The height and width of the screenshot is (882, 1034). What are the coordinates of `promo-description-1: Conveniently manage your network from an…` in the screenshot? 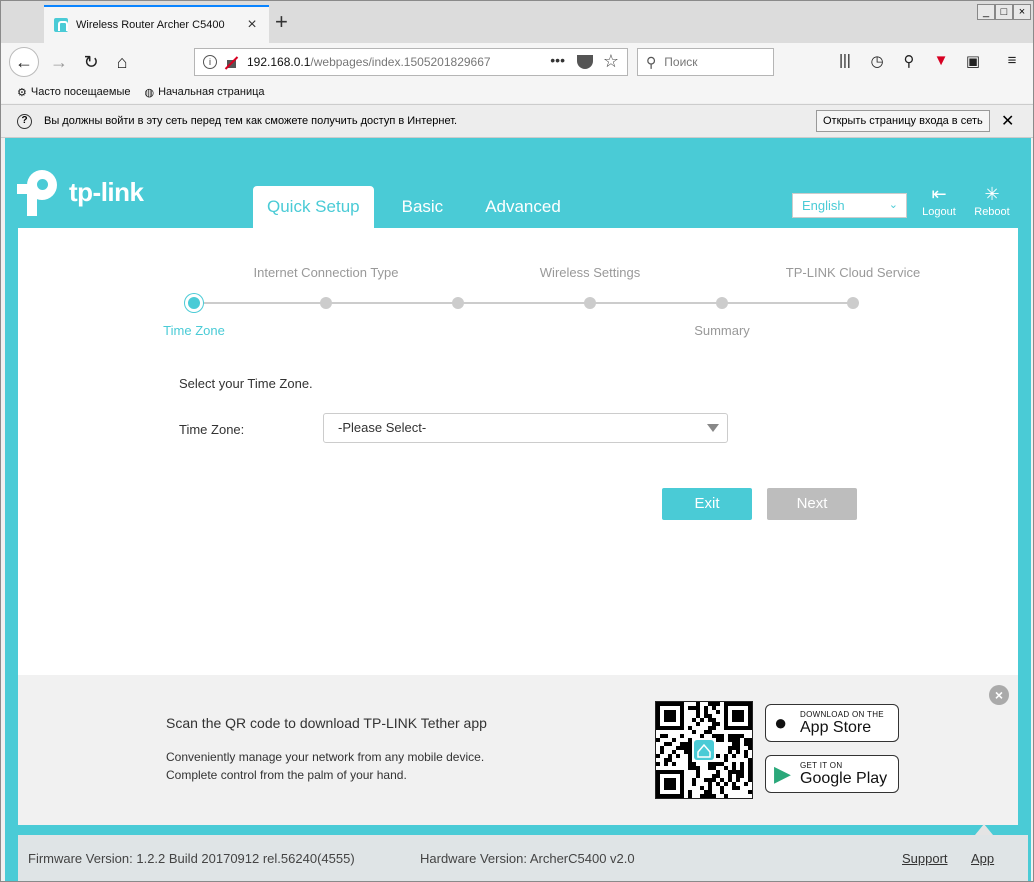 It's located at (325, 757).